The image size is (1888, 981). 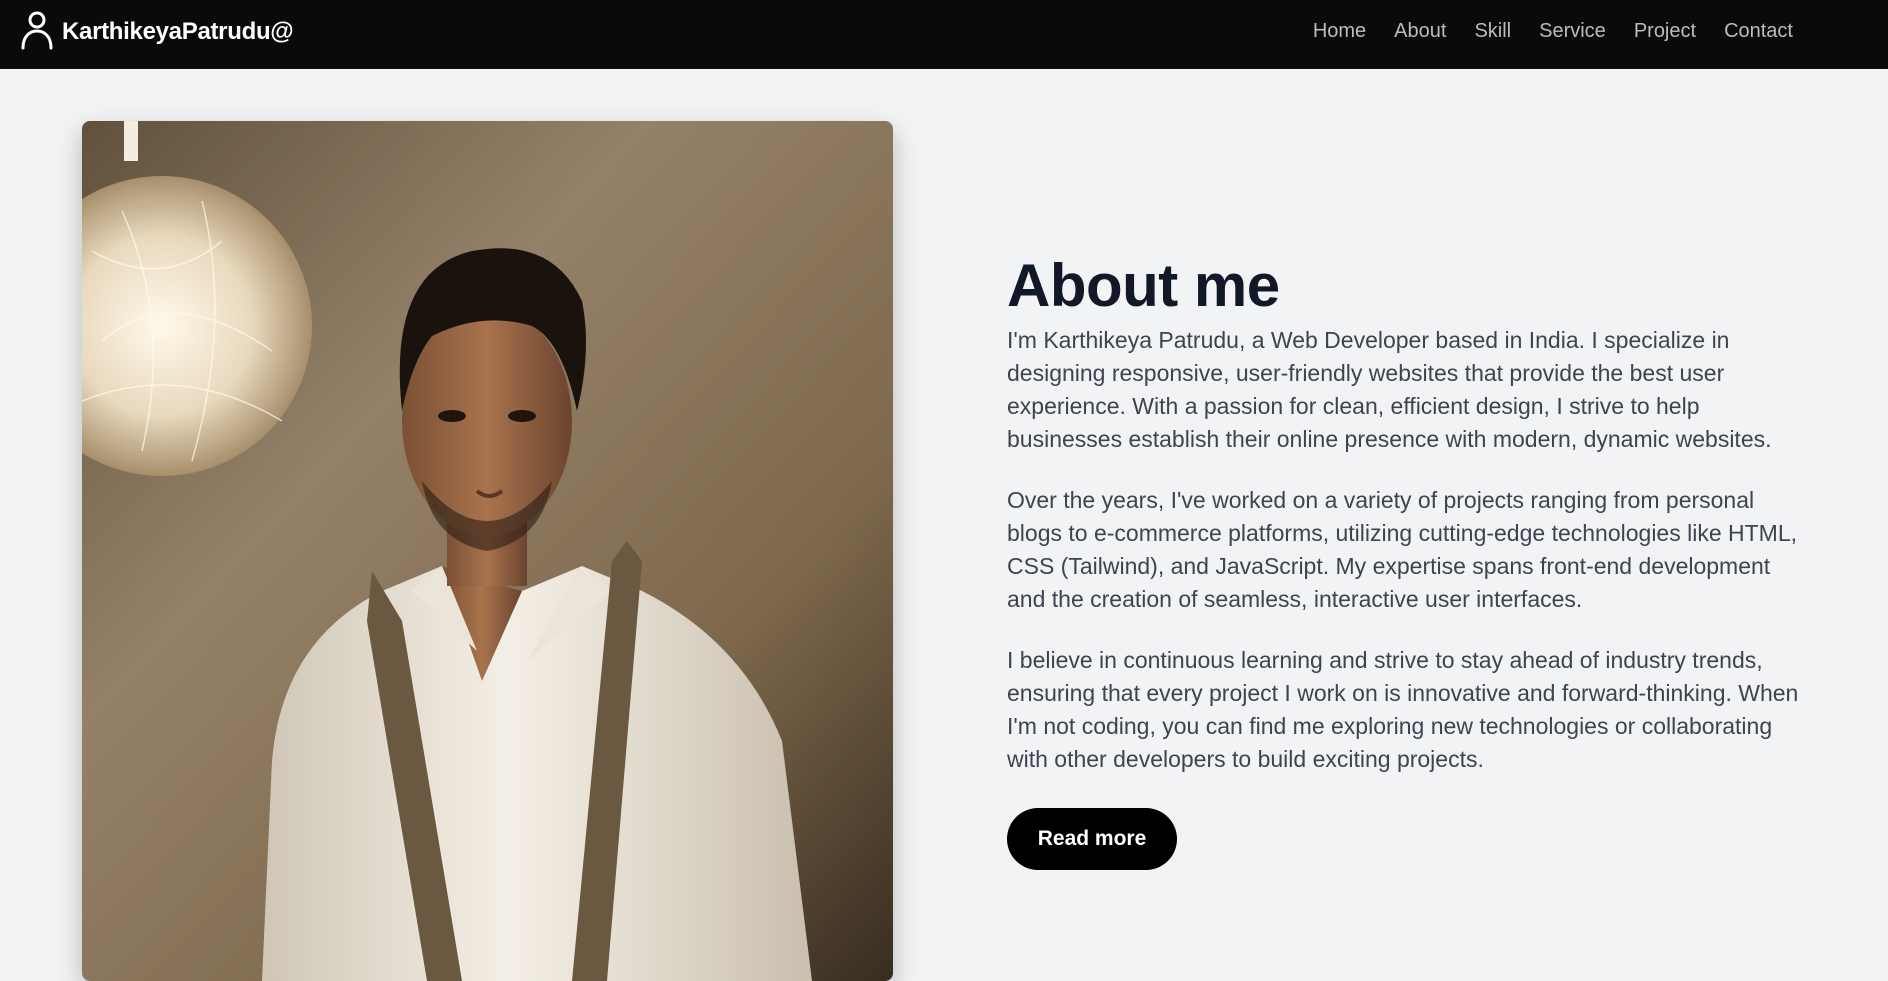 What do you see at coordinates (178, 31) in the screenshot?
I see `brand-name: KarthikeyaPatrudu@` at bounding box center [178, 31].